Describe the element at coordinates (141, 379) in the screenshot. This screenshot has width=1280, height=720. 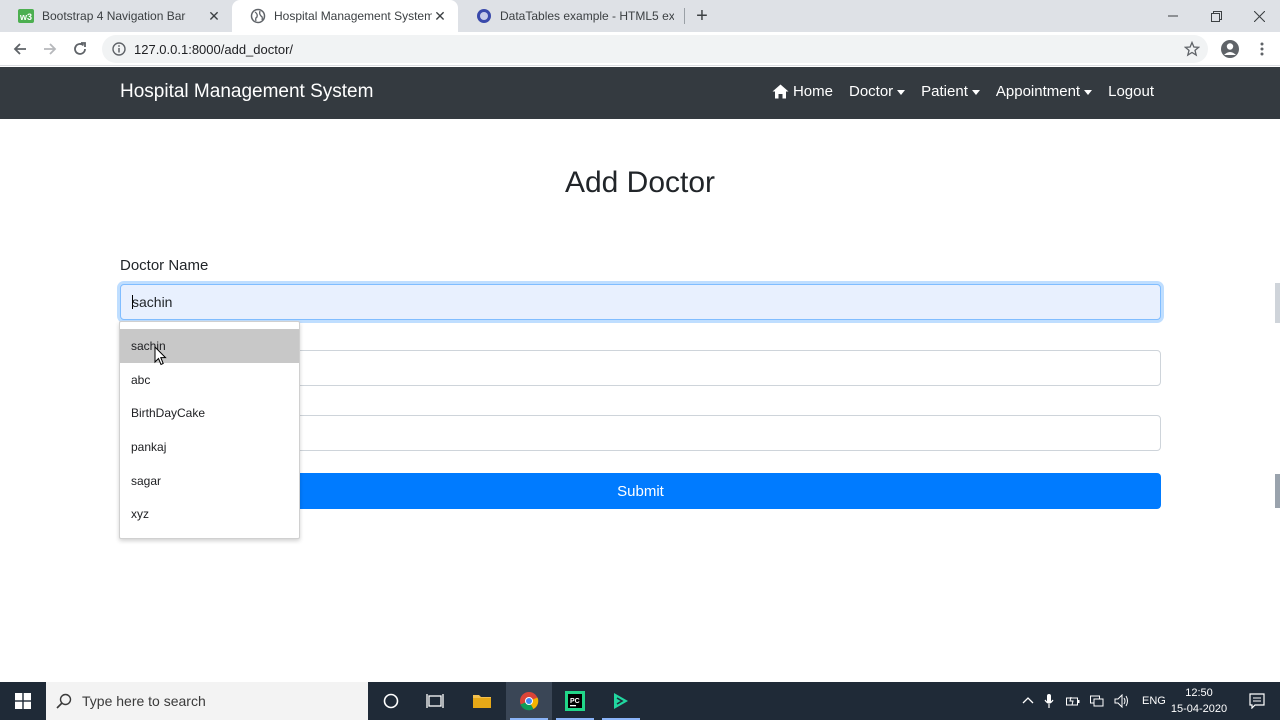
I see `option-label: abc` at that location.